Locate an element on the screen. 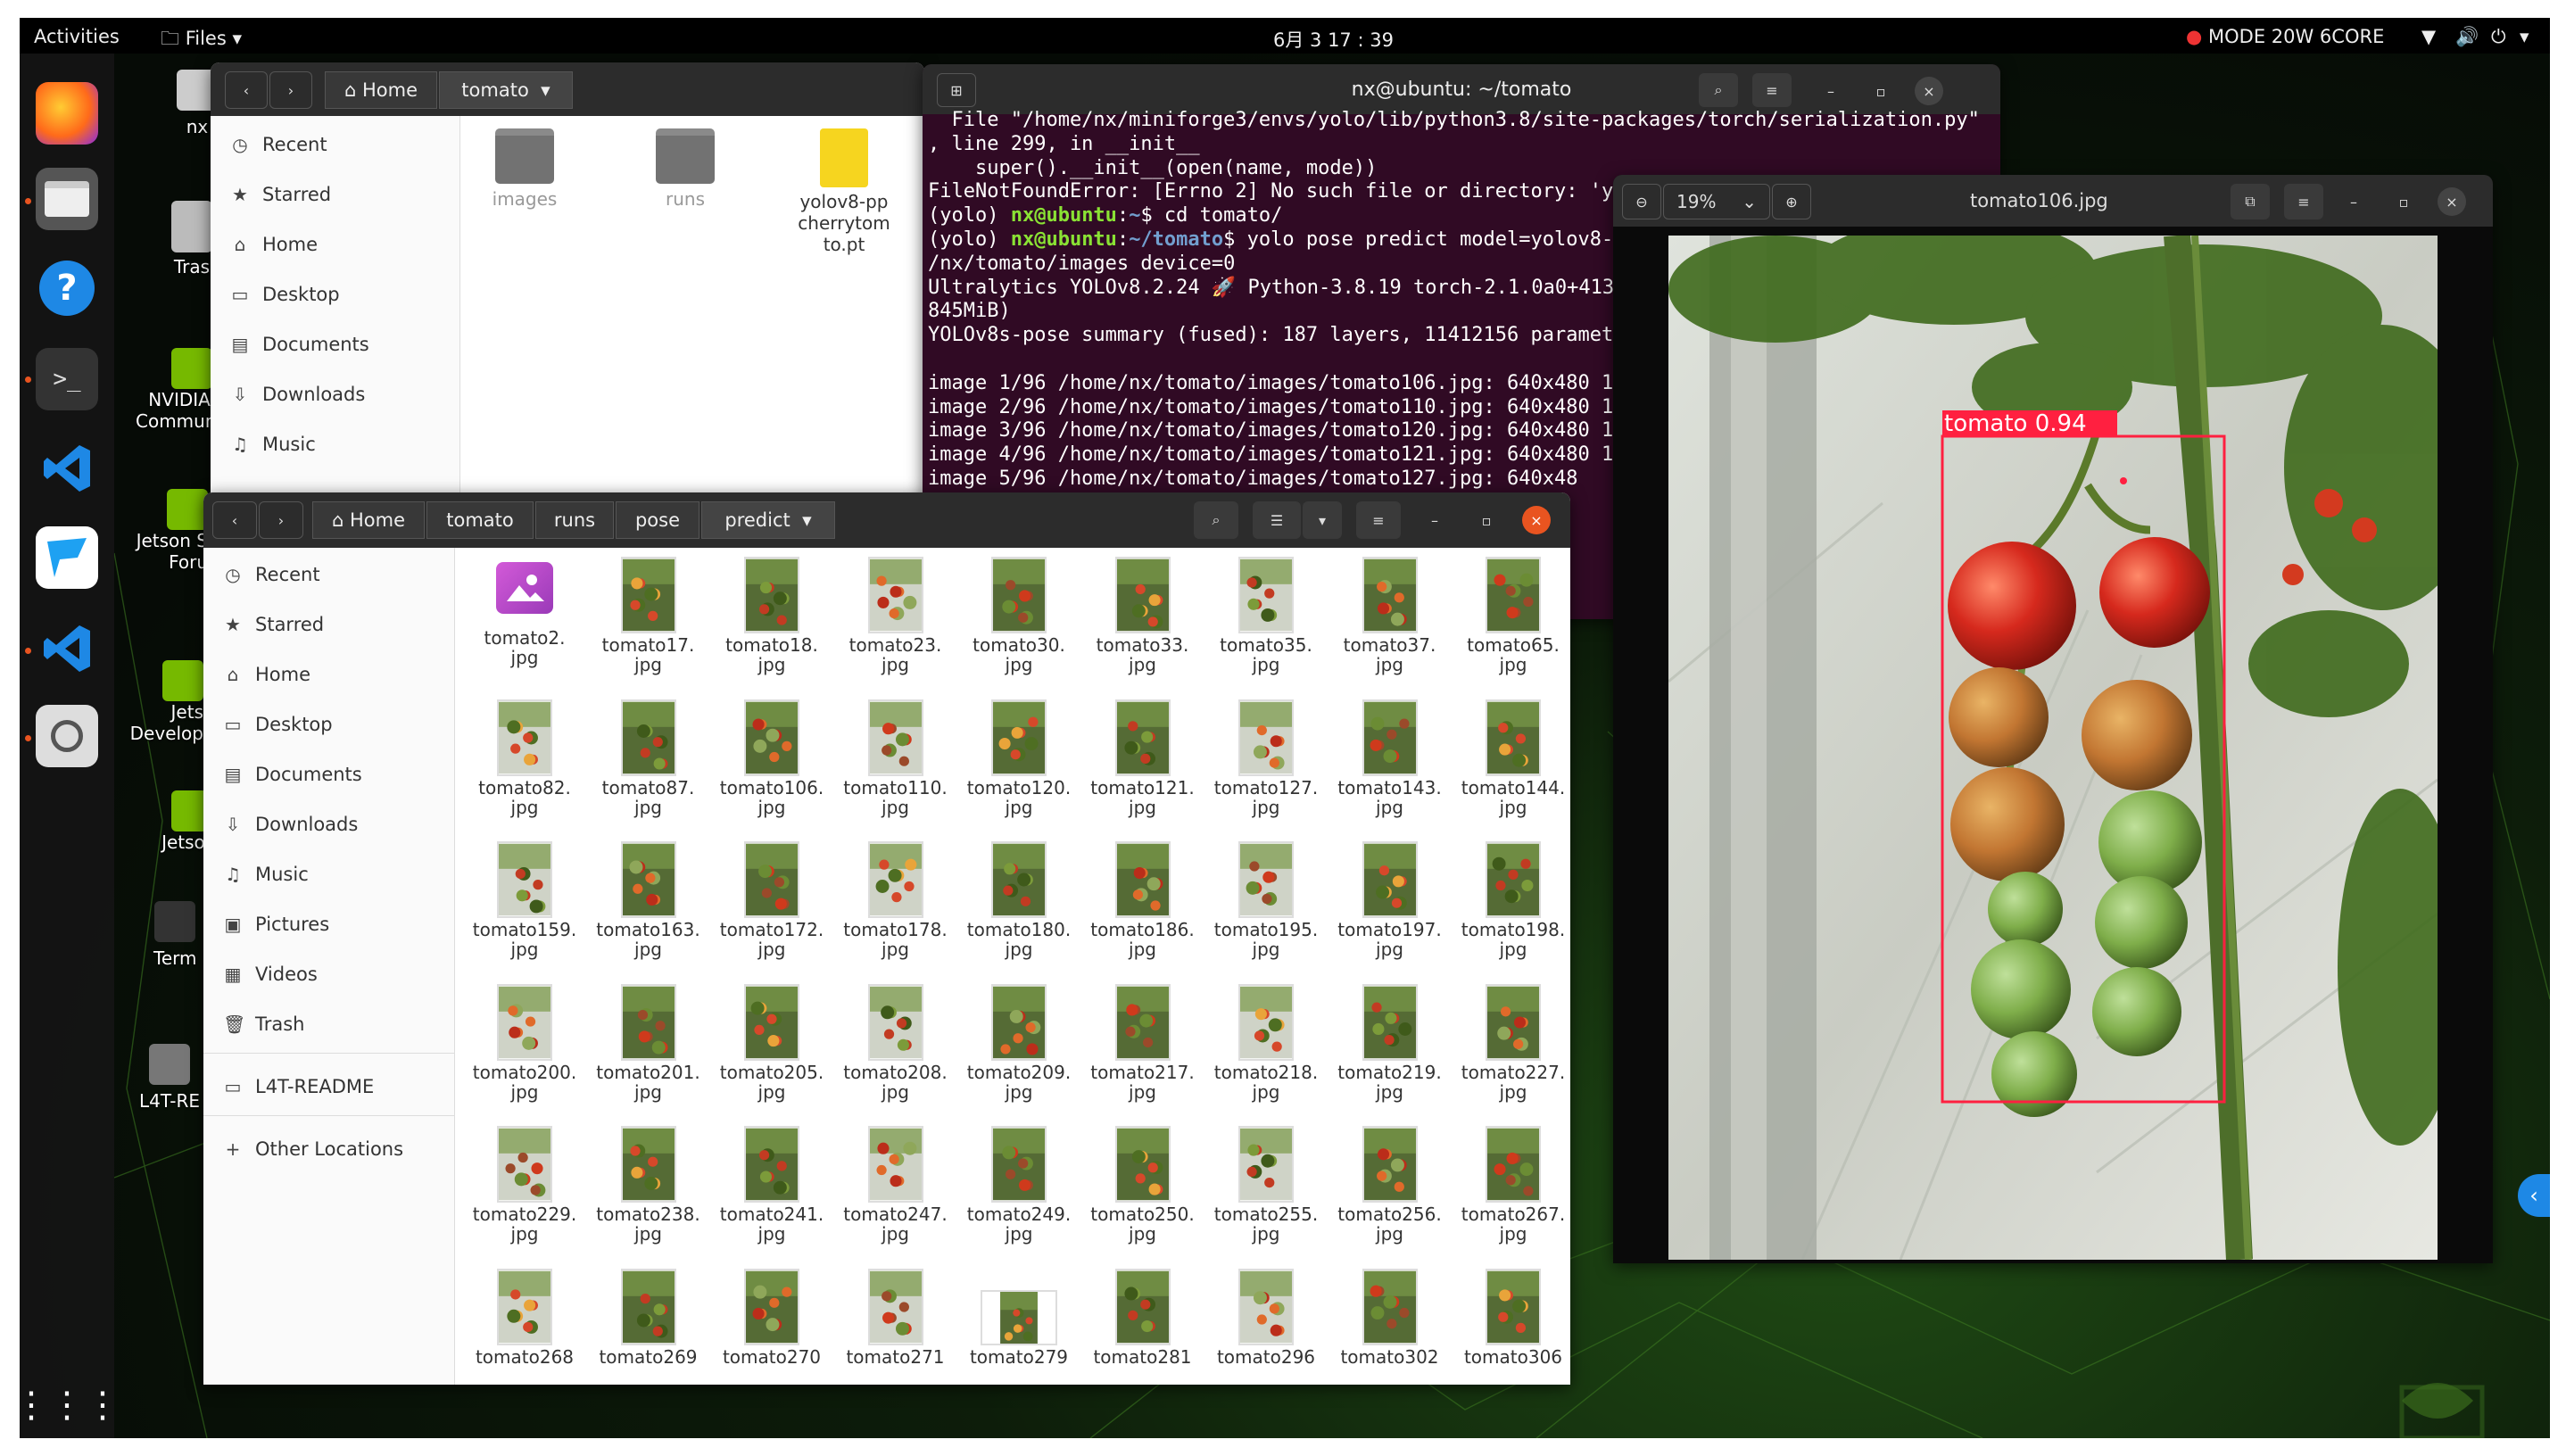  wifi-icon: ▼ is located at coordinates (2428, 36).